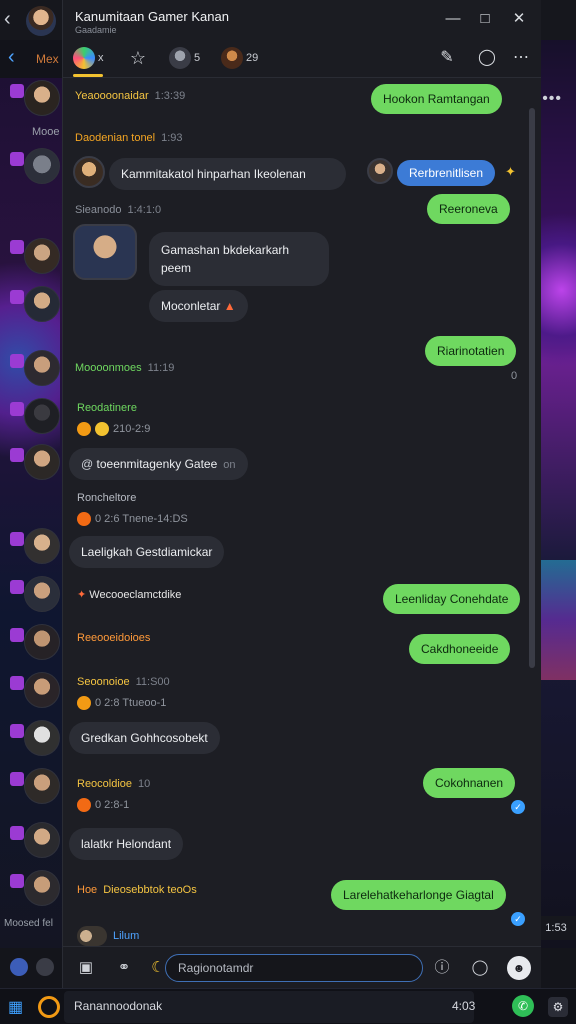 Image resolution: width=576 pixels, height=1024 pixels. Describe the element at coordinates (436, 99) in the screenshot. I see `outgoing-message: Hookon Ramtangan` at that location.